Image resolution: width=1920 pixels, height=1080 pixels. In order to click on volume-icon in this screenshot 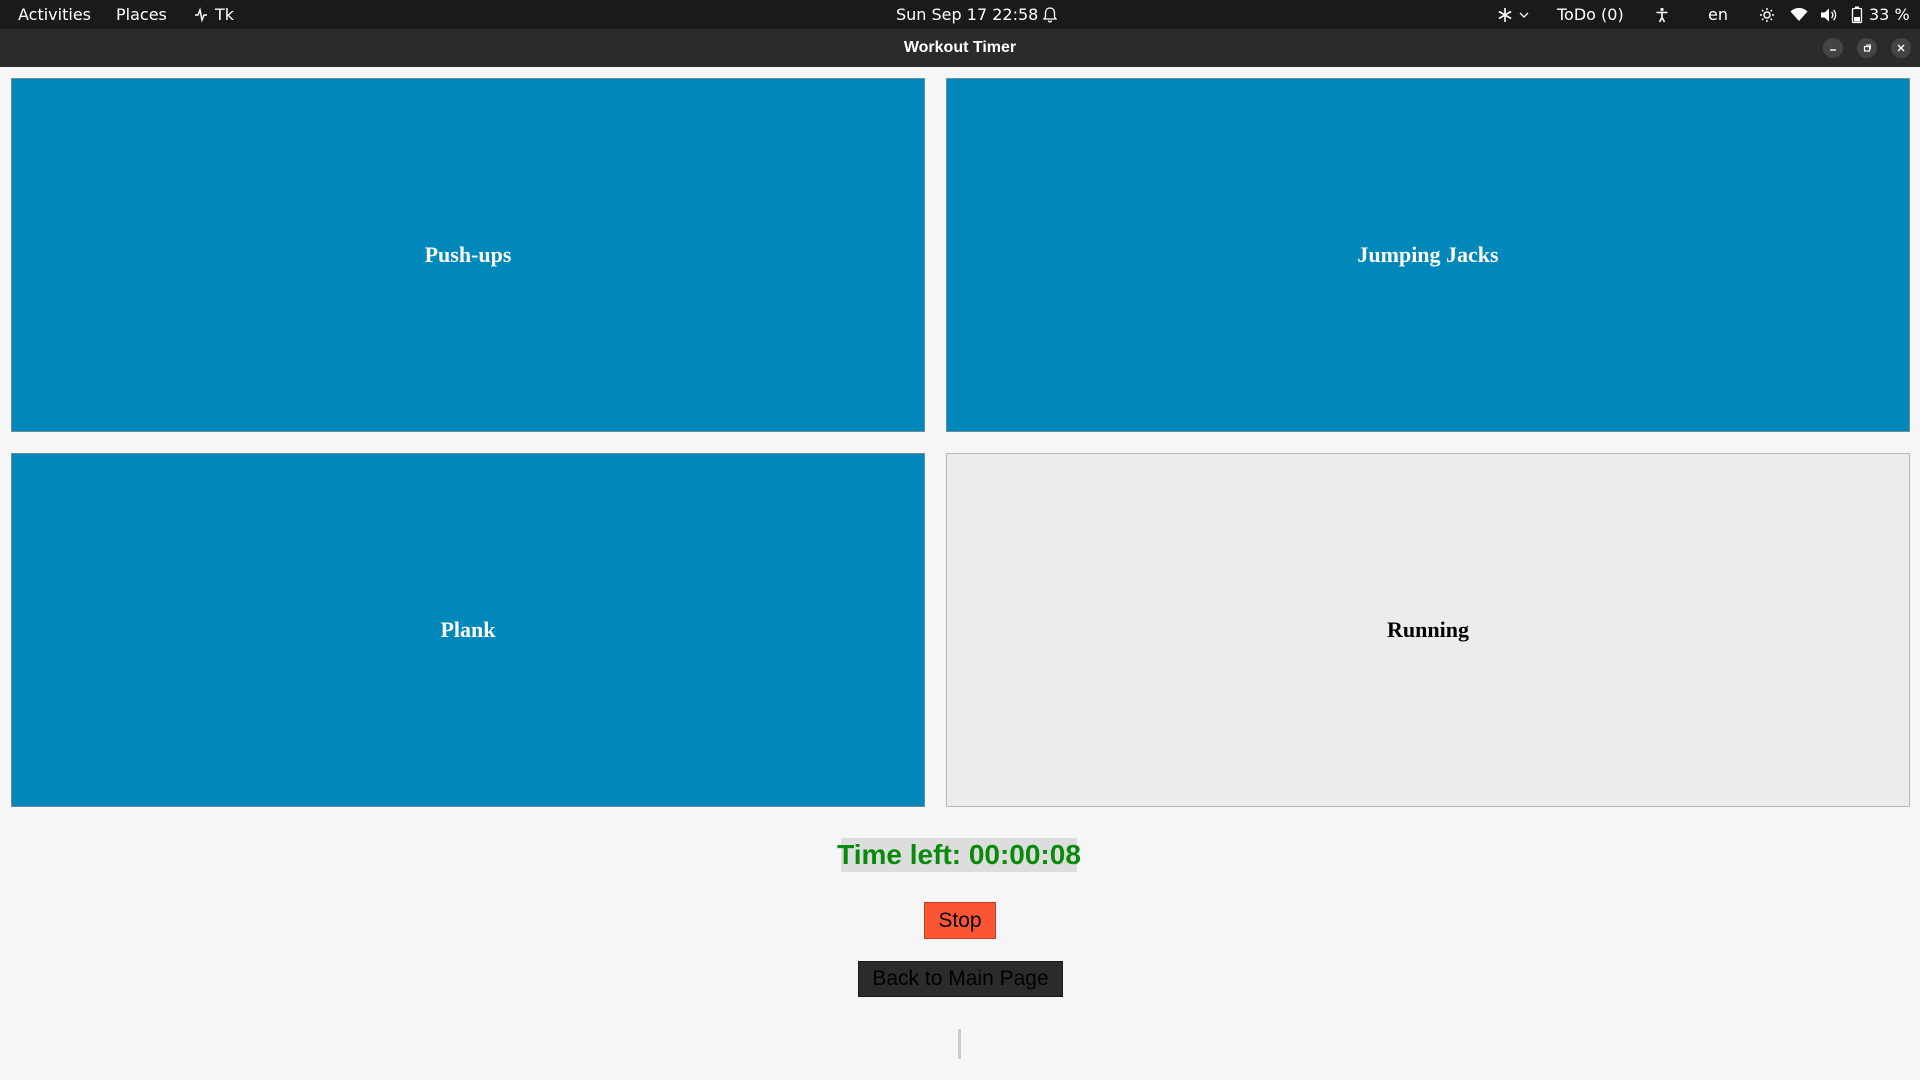, I will do `click(1829, 14)`.